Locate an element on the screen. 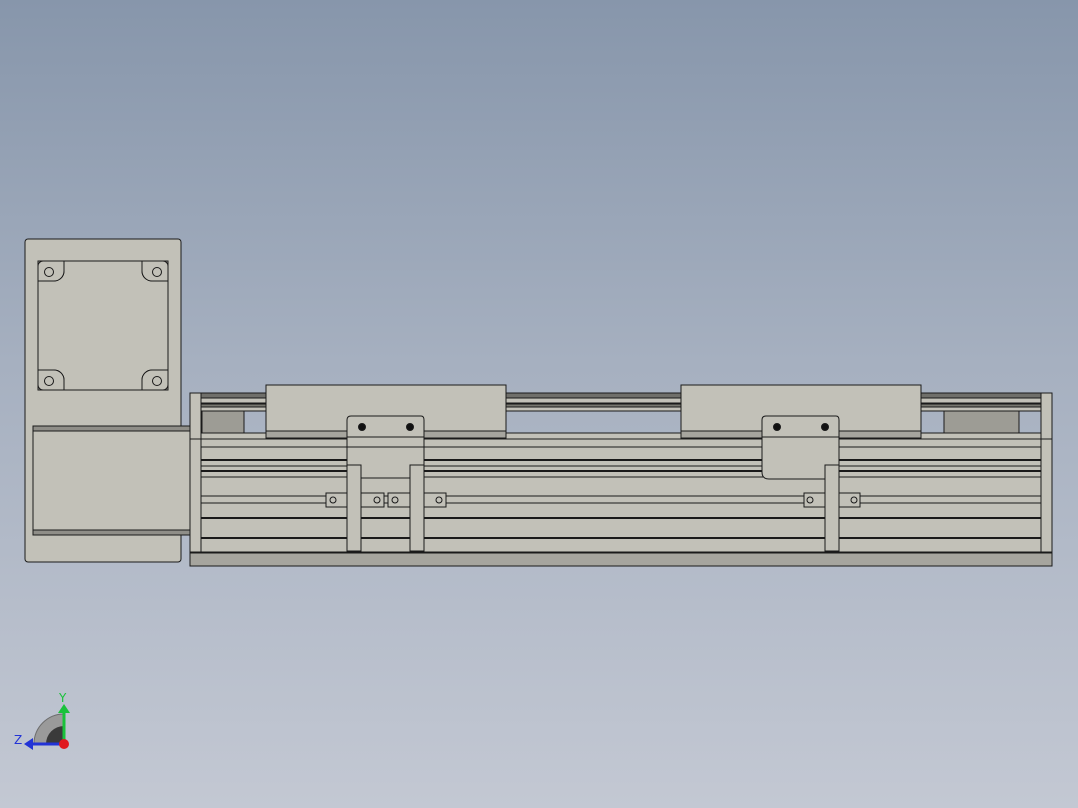  triad-z-label: Z is located at coordinates (18, 740).